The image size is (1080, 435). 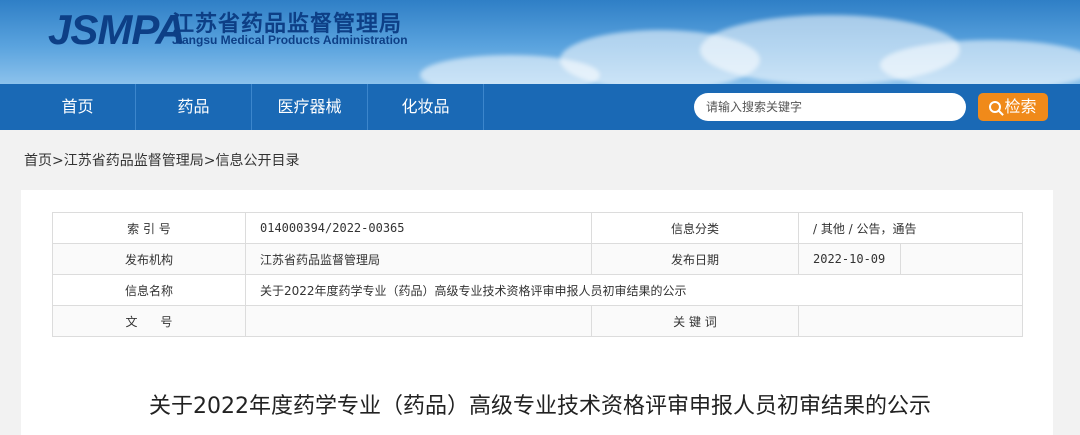 I want to click on table-row: 文 号 关 键 词, so click(x=537, y=321).